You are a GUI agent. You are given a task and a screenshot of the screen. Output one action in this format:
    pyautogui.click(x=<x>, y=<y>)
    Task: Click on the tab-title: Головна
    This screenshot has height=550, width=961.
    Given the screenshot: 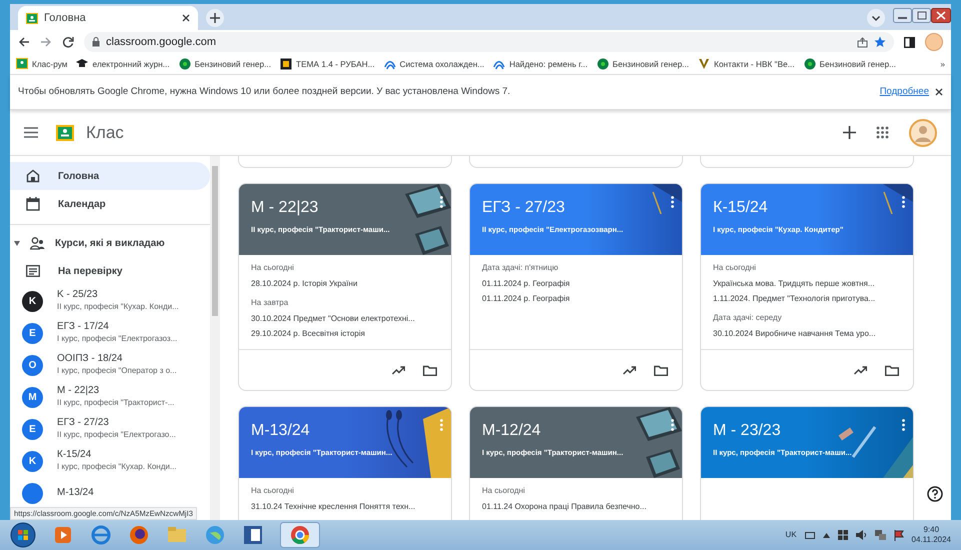 What is the action you would take?
    pyautogui.click(x=65, y=18)
    